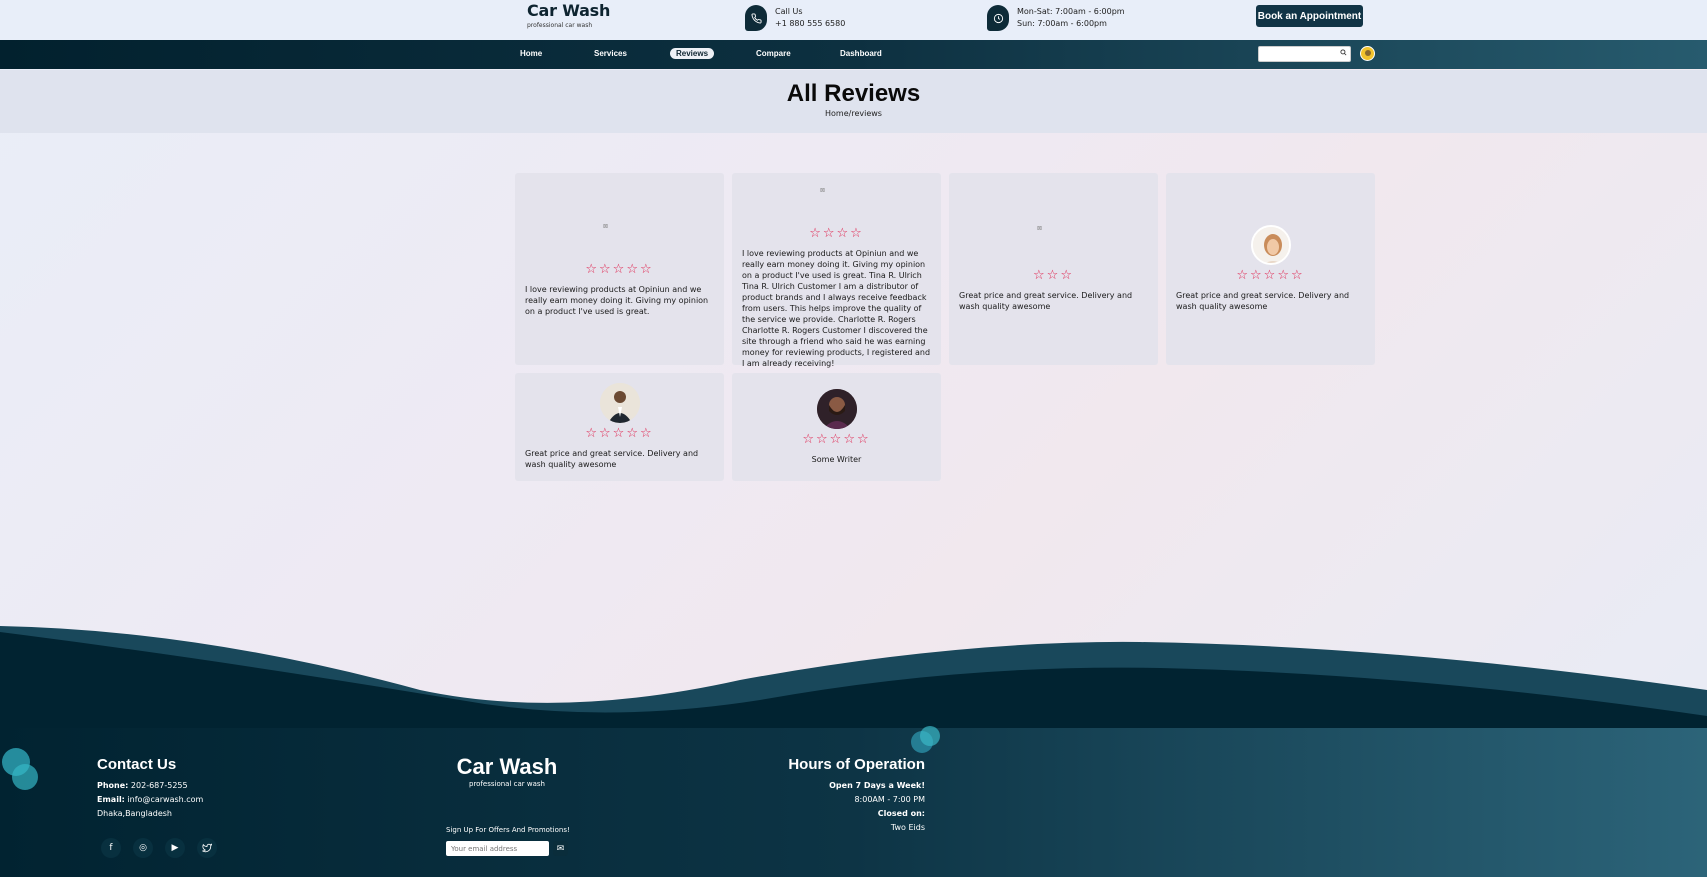 The width and height of the screenshot is (1707, 877). What do you see at coordinates (497, 848) in the screenshot?
I see `email-signup-input` at bounding box center [497, 848].